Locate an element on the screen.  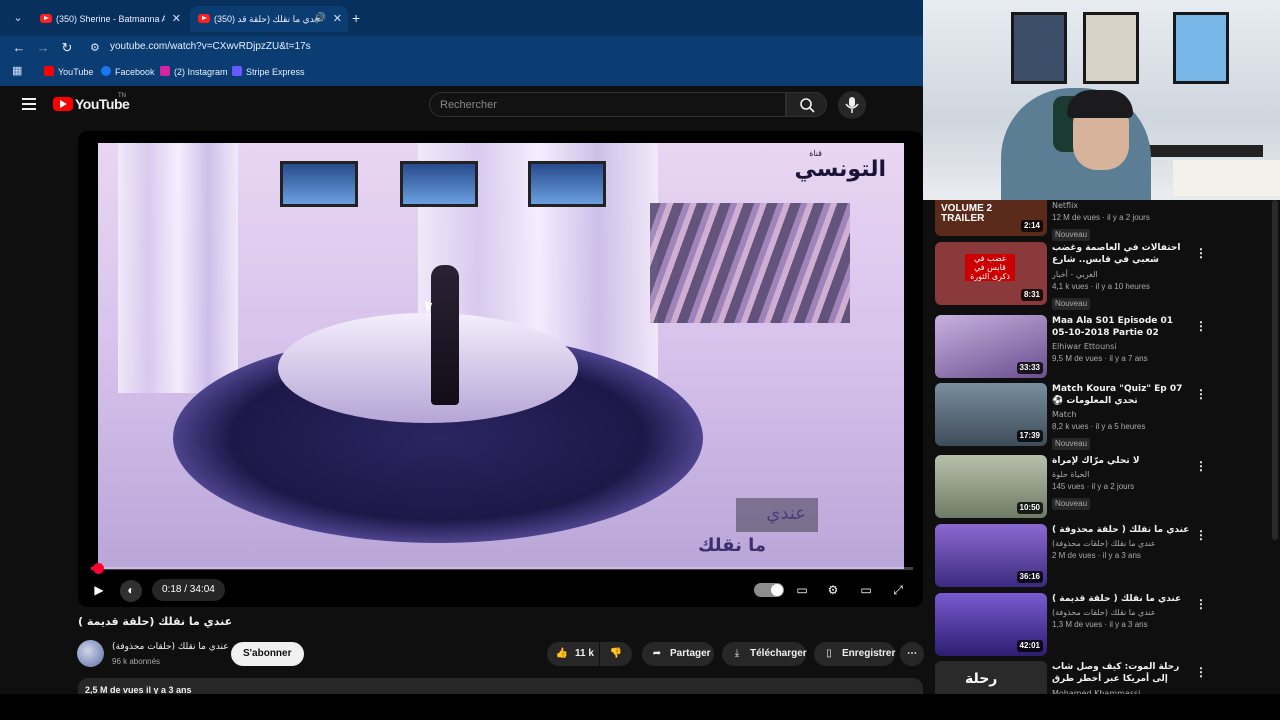
dislike-button: 👎 is located at coordinates (616, 654).